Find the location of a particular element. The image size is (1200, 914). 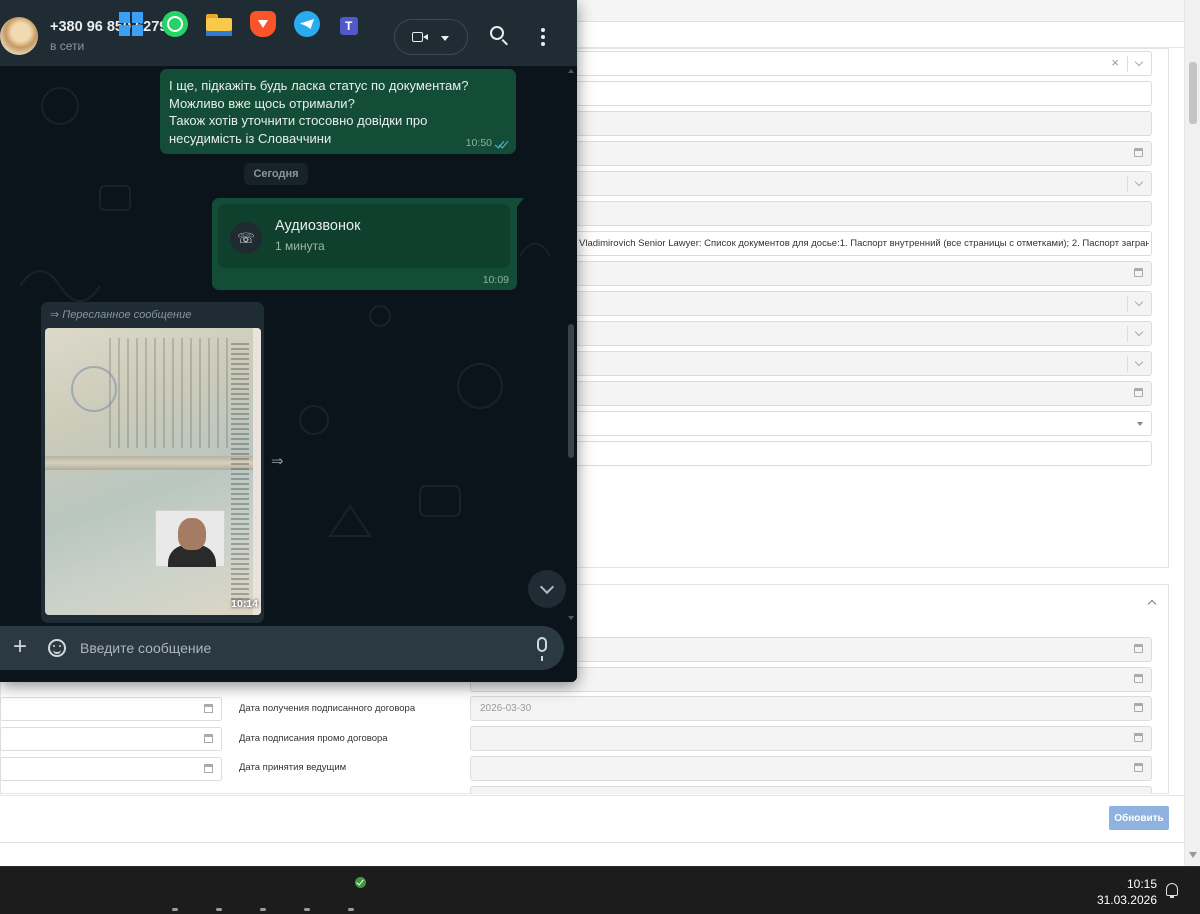

teams-icon is located at coordinates (351, 24).